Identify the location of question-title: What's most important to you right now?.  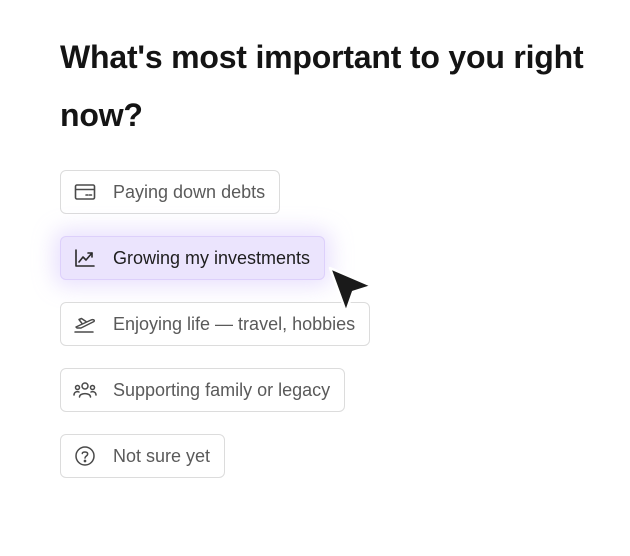
(322, 86).